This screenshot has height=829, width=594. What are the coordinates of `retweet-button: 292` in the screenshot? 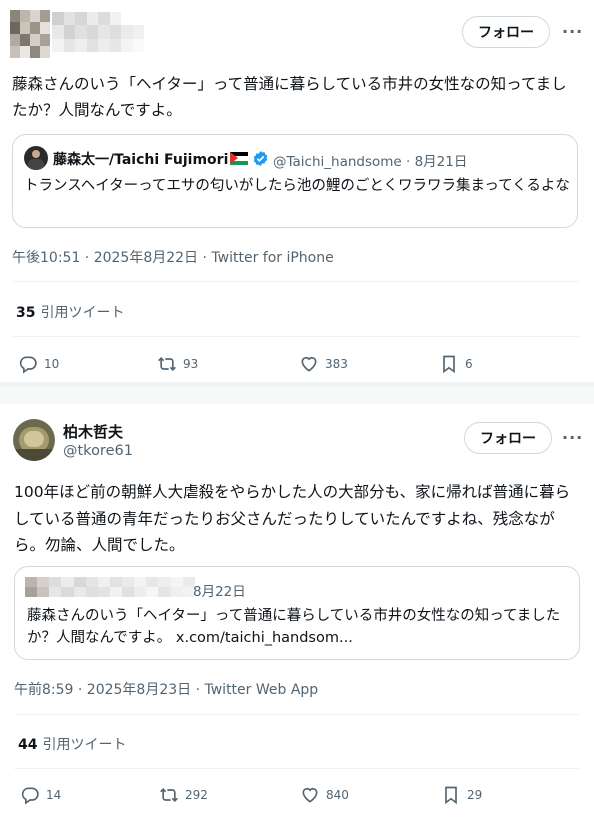 It's located at (183, 795).